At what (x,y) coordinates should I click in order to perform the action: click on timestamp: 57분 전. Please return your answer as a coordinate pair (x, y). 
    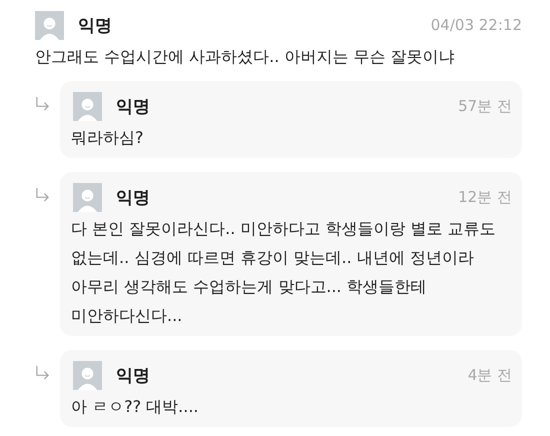
    Looking at the image, I should click on (485, 106).